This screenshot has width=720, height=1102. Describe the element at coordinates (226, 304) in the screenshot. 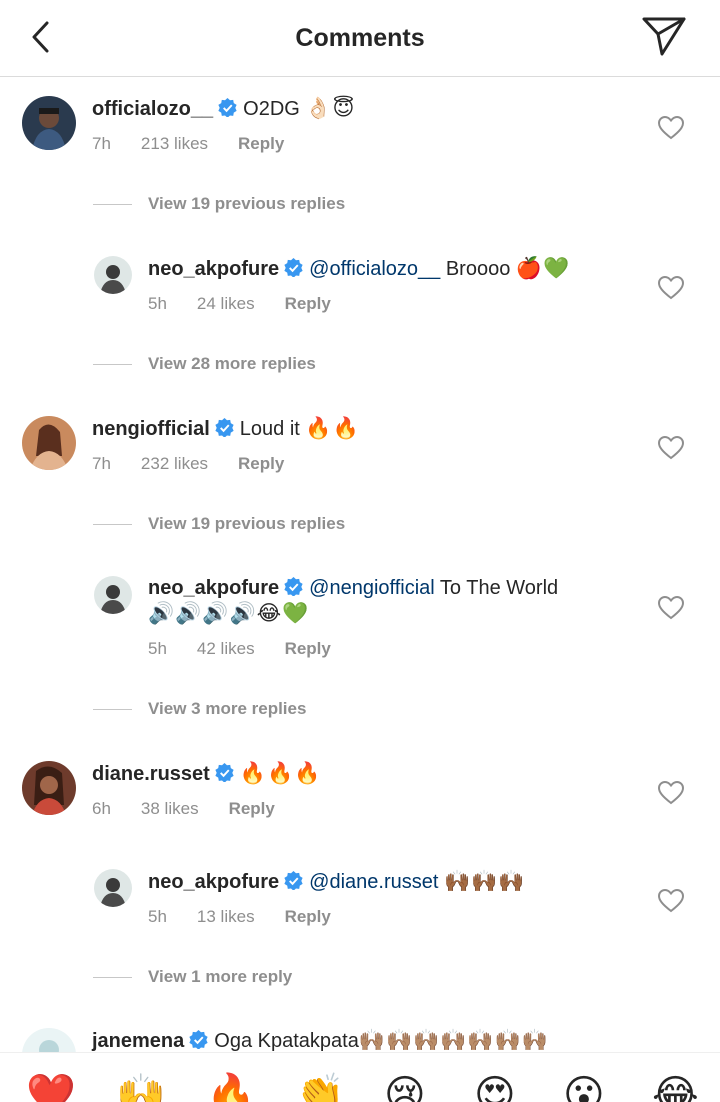

I see `likes-count: 24 likes` at that location.